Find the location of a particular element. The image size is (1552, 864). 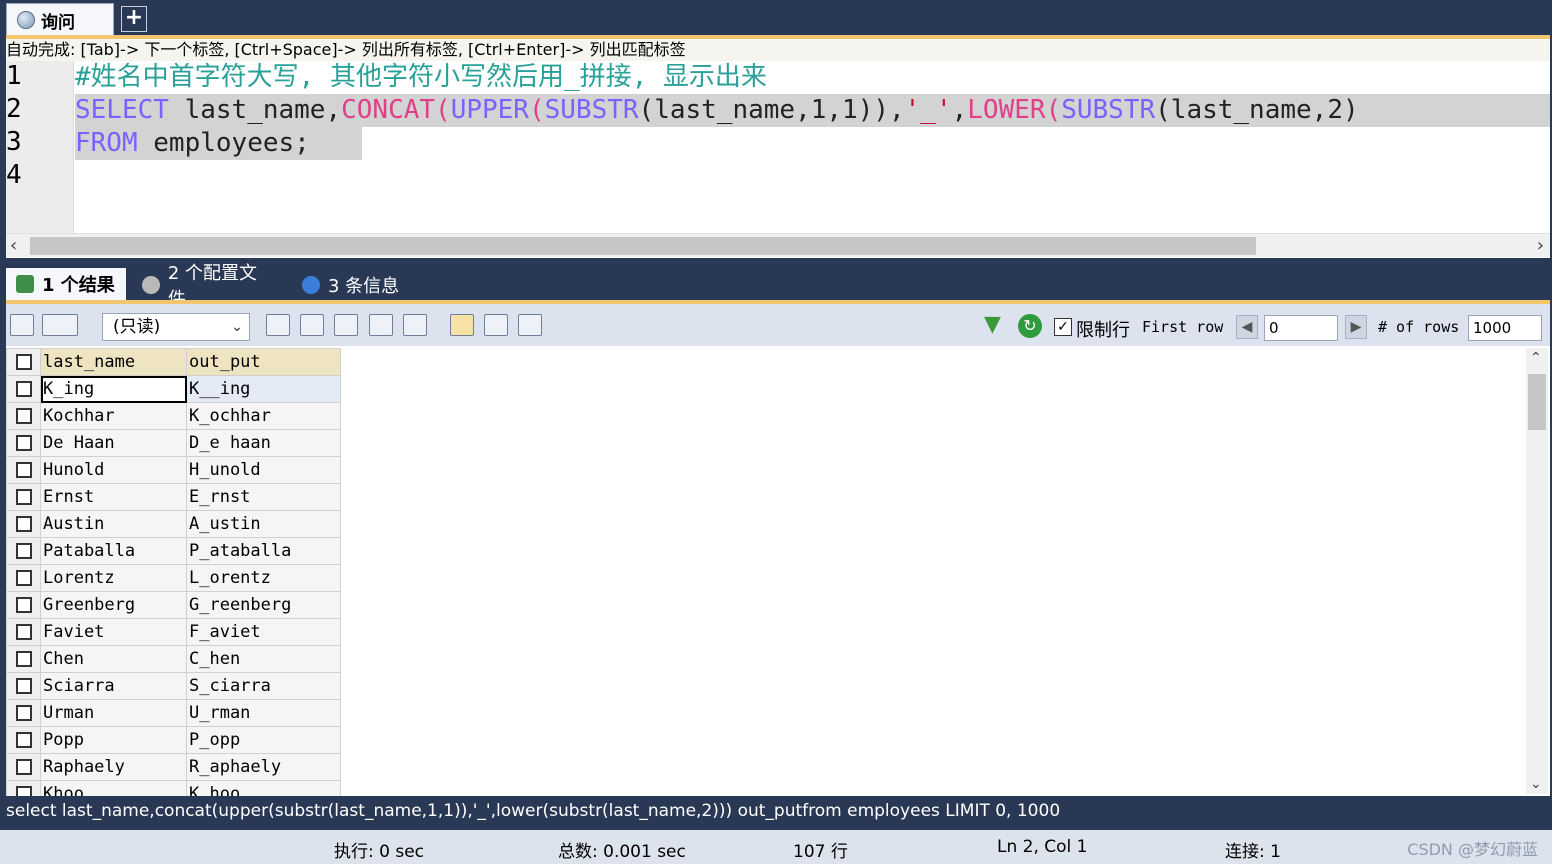

cell-out-put: G_reenberg is located at coordinates (263, 605).